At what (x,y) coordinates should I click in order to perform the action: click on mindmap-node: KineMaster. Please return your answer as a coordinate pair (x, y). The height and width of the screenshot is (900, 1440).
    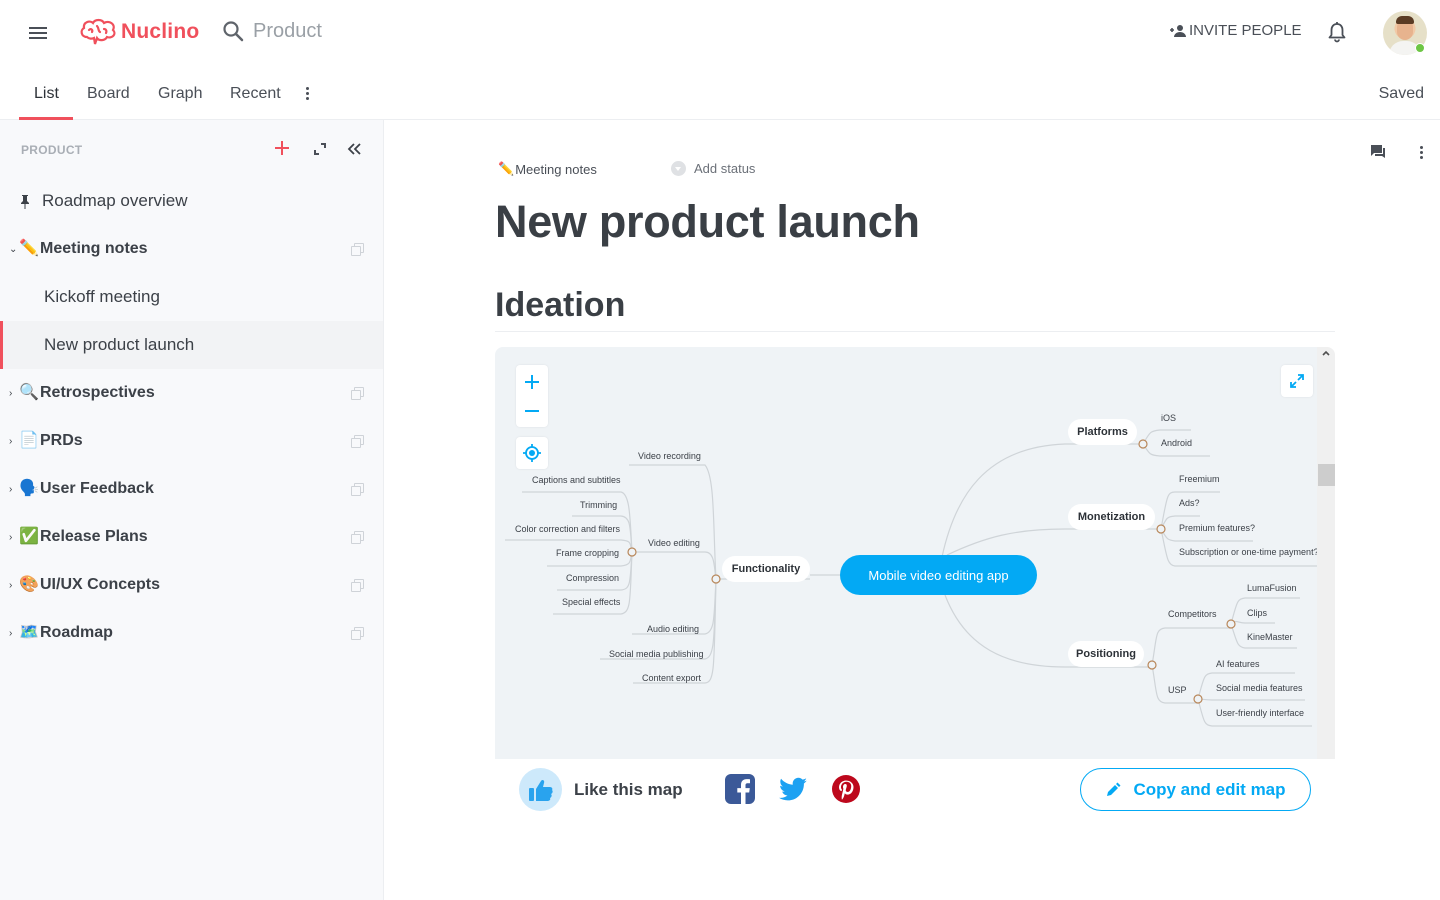
    Looking at the image, I should click on (1270, 637).